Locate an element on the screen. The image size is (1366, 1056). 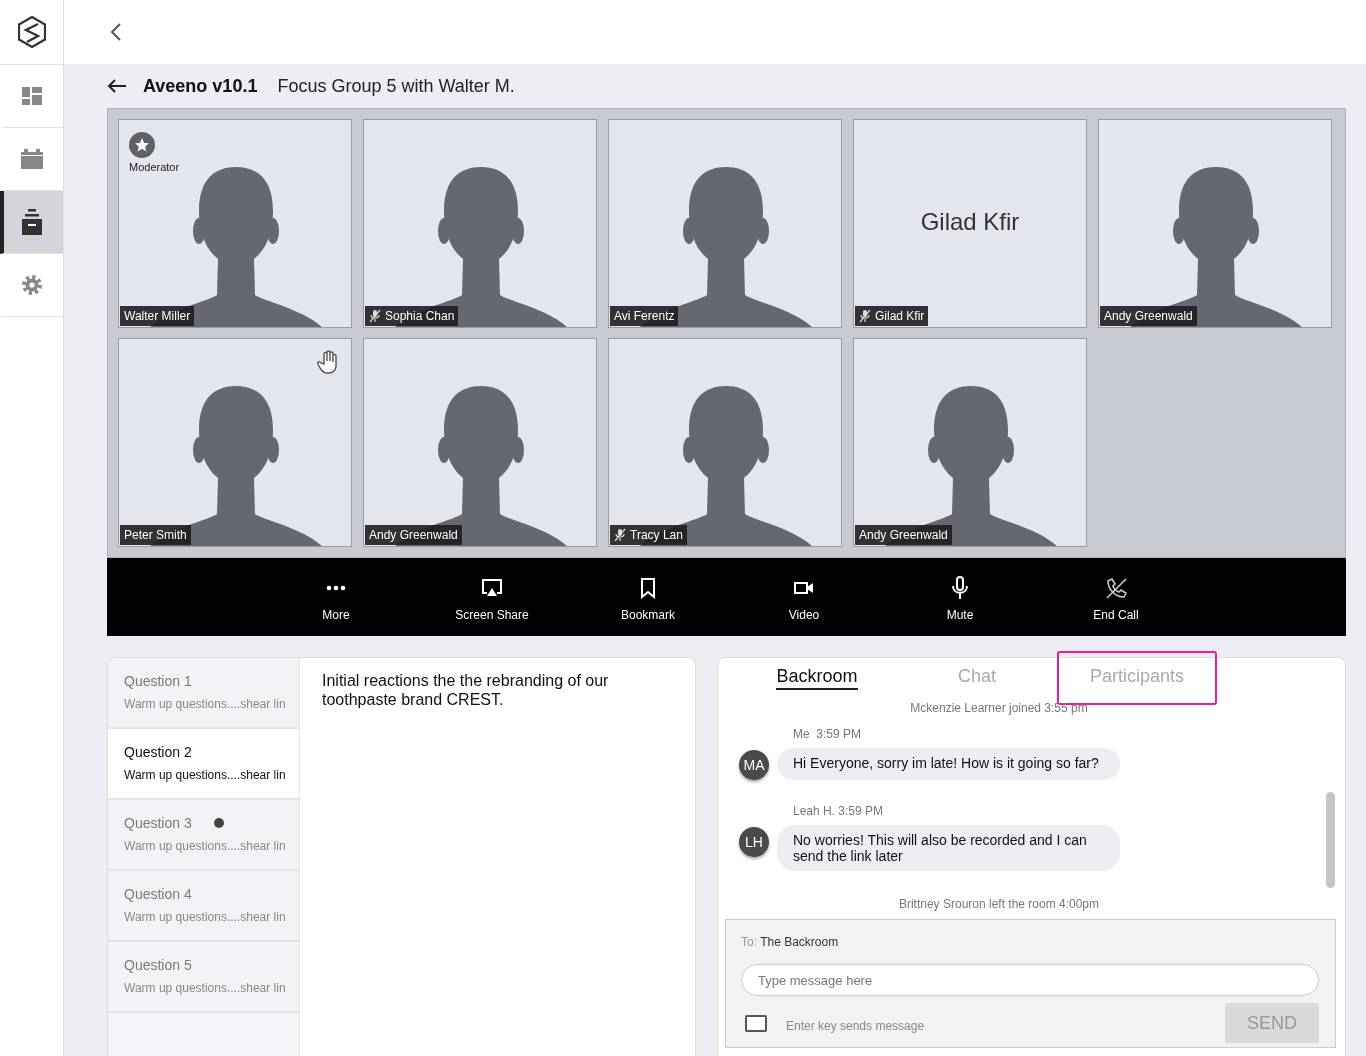
participant-name: Gilad Kfir is located at coordinates (970, 222).